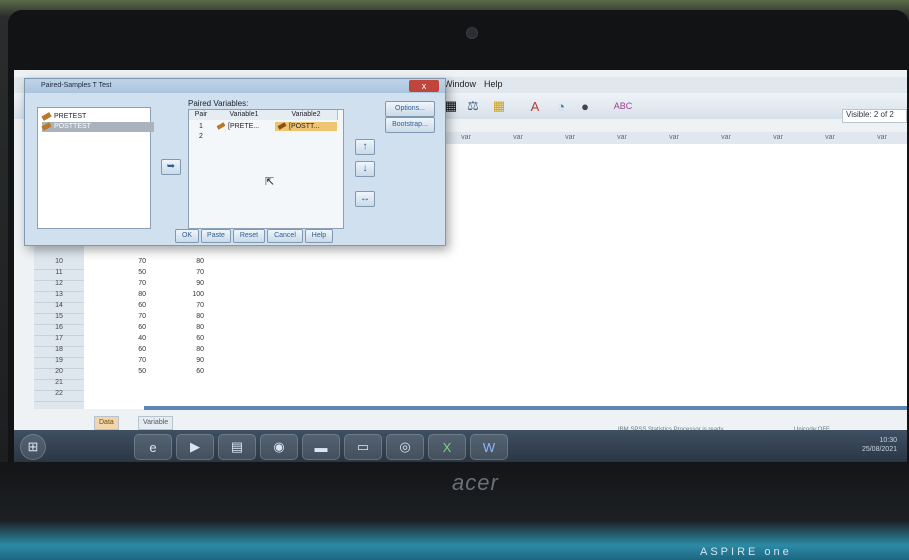 The image size is (909, 560). What do you see at coordinates (201, 115) in the screenshot?
I see `column-header-pair: Pair` at bounding box center [201, 115].